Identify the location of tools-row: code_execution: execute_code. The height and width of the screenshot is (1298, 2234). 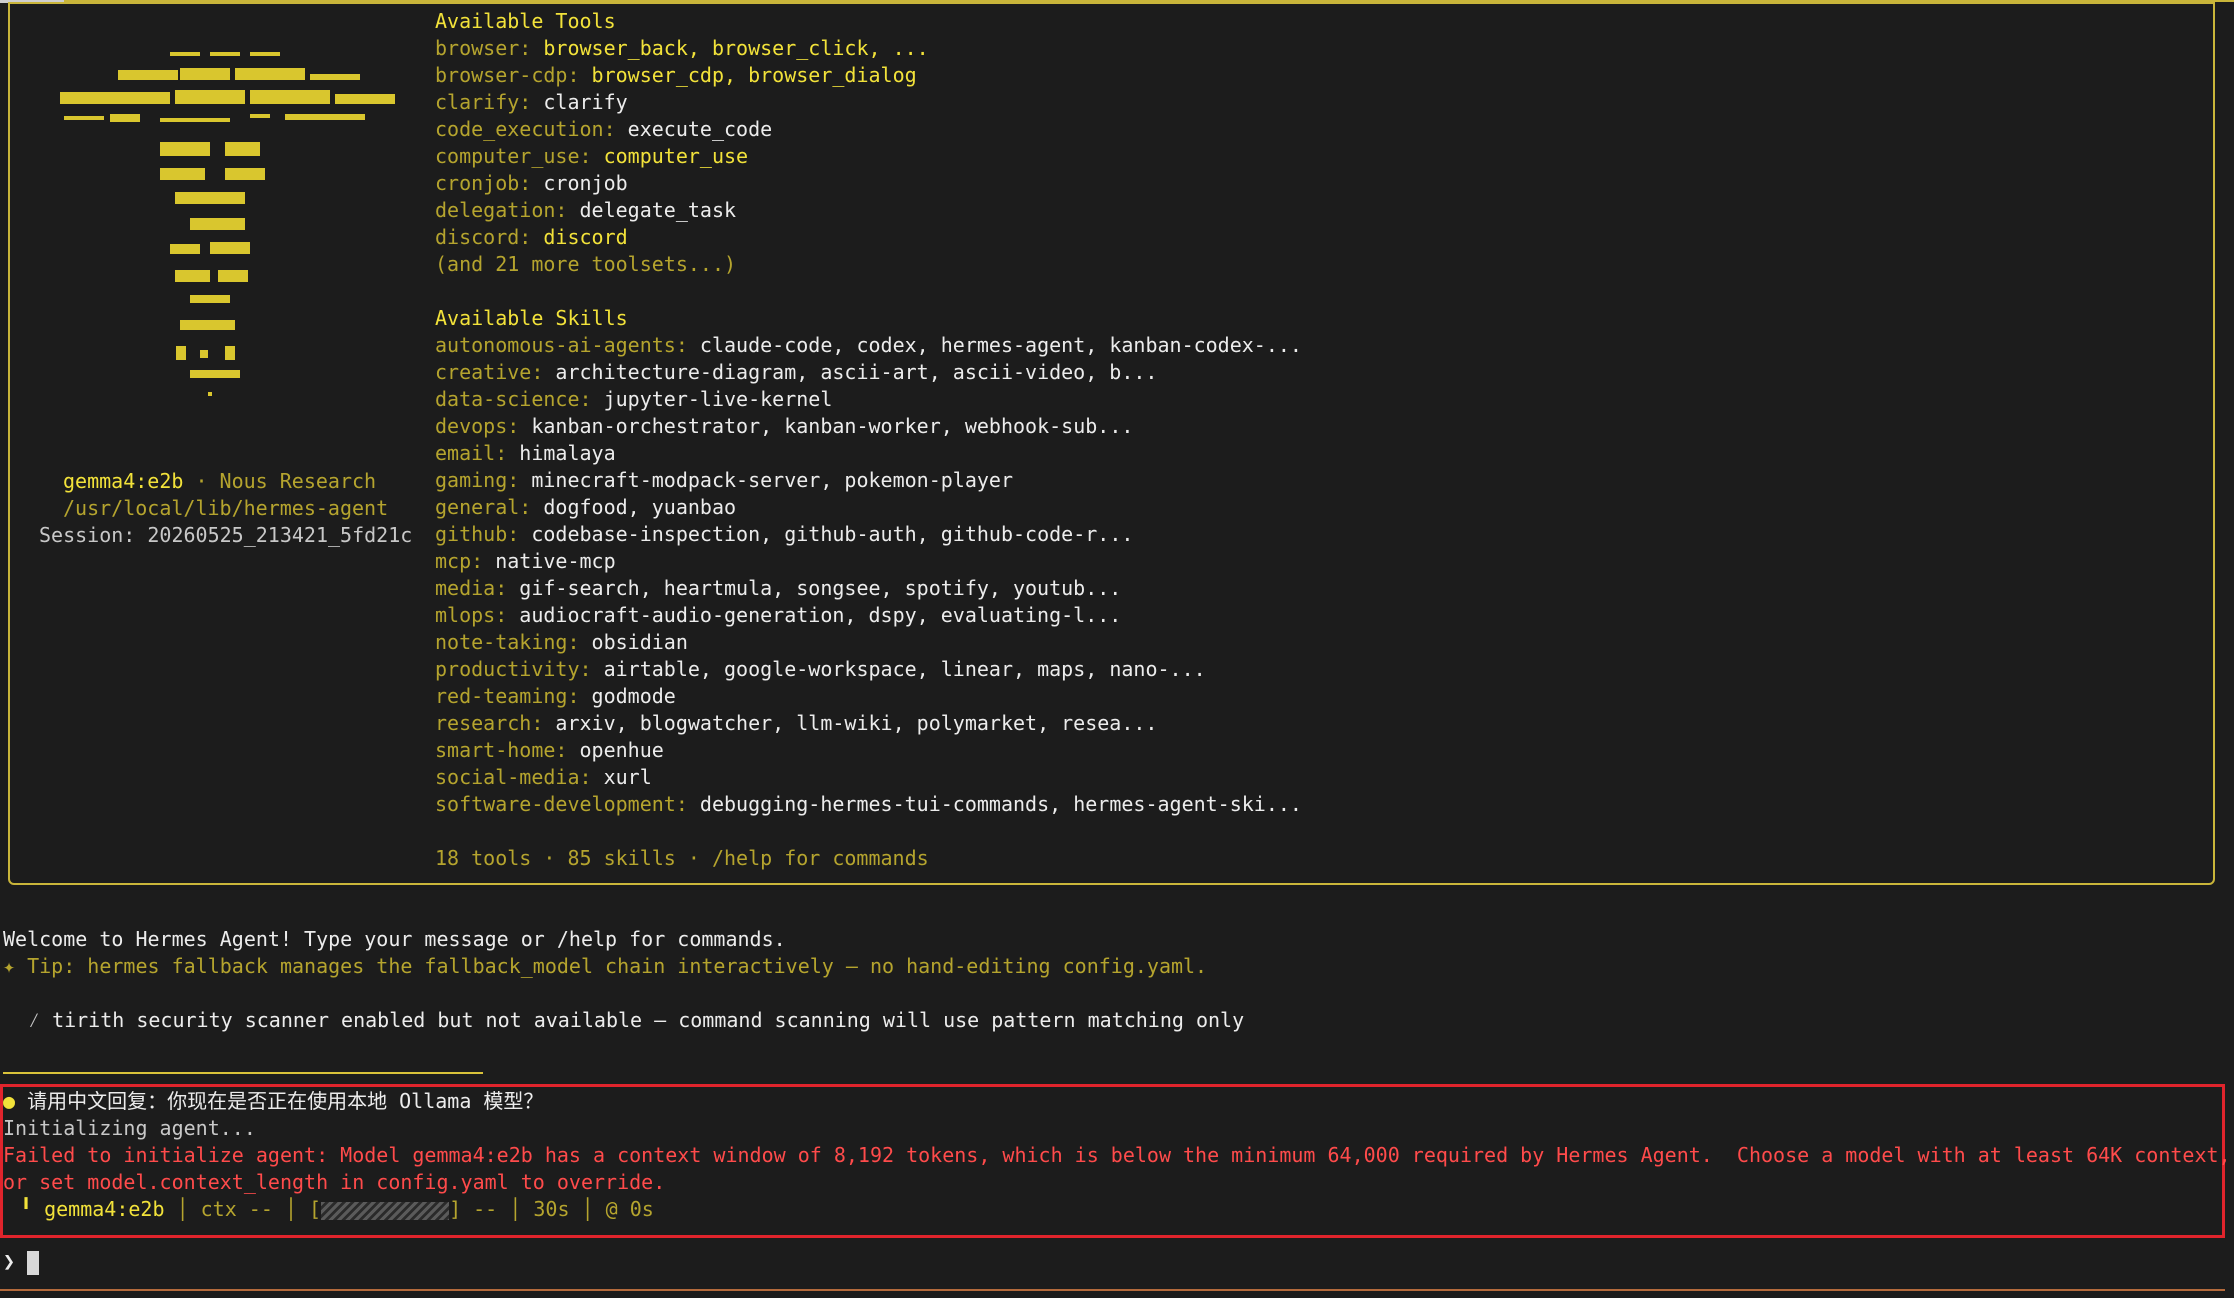
(603, 129).